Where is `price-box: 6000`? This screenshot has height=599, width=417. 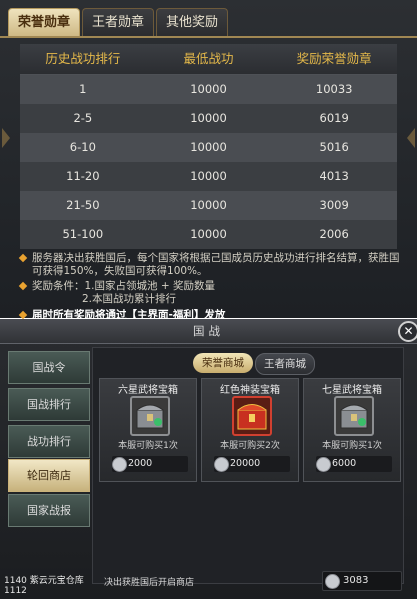
price-box: 6000 is located at coordinates (354, 464).